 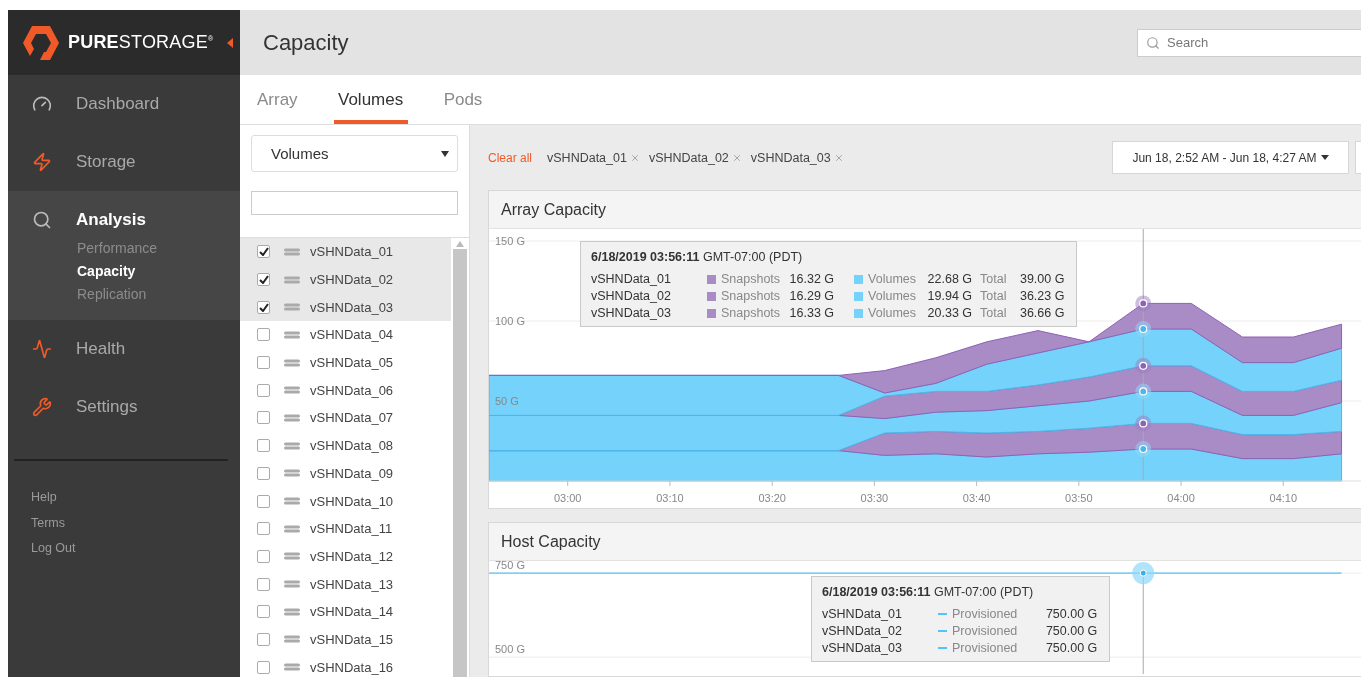 What do you see at coordinates (510, 321) in the screenshot?
I see `axis-label: 100 G` at bounding box center [510, 321].